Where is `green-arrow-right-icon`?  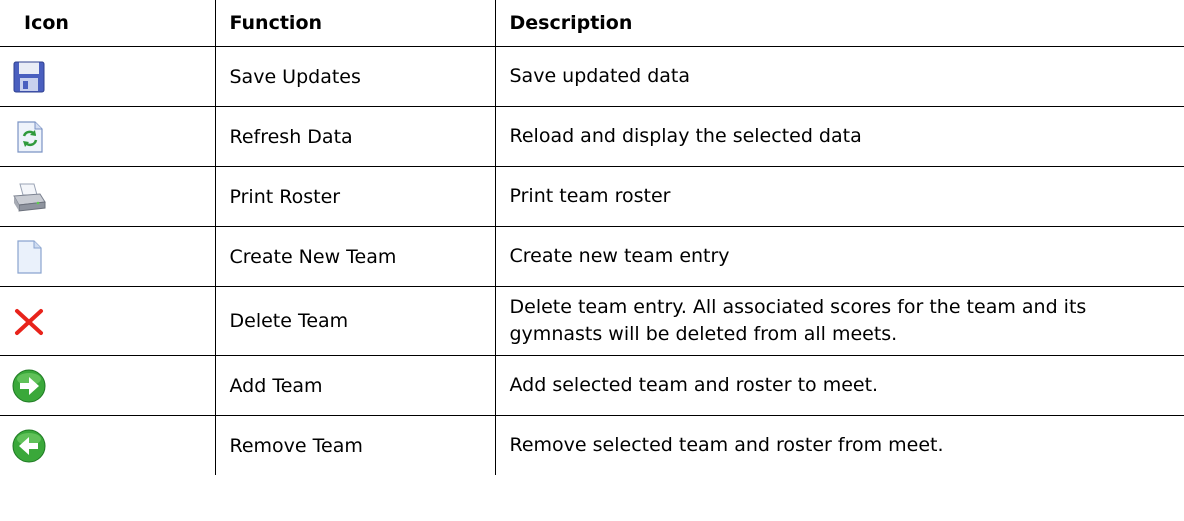
green-arrow-right-icon is located at coordinates (29, 386).